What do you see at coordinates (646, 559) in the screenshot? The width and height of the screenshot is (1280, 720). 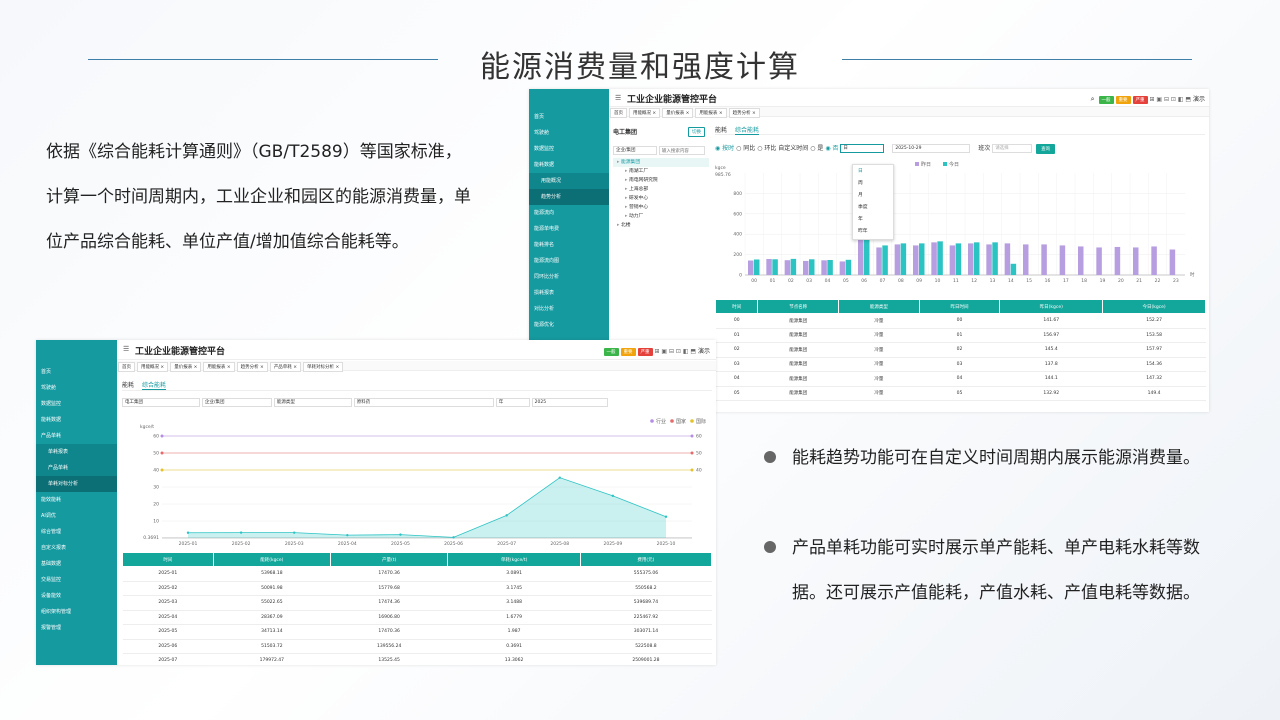 I see `column-header: 费用(元)` at bounding box center [646, 559].